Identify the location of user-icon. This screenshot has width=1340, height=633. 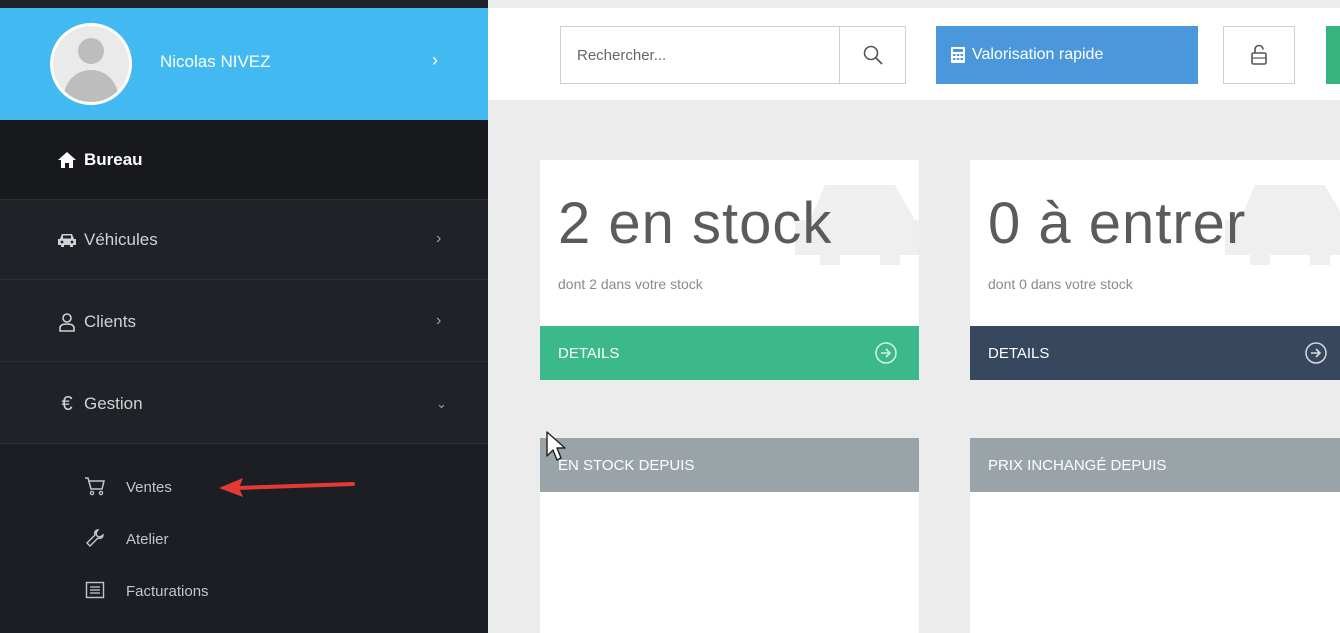
(67, 322).